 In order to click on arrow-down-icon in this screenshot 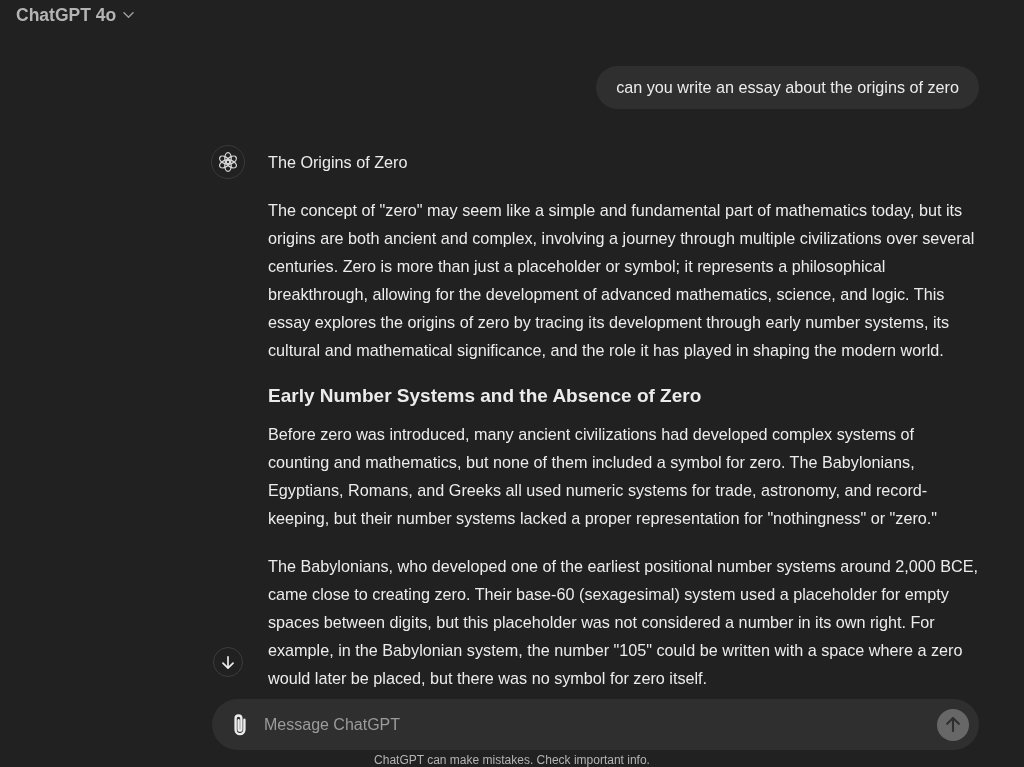, I will do `click(228, 662)`.